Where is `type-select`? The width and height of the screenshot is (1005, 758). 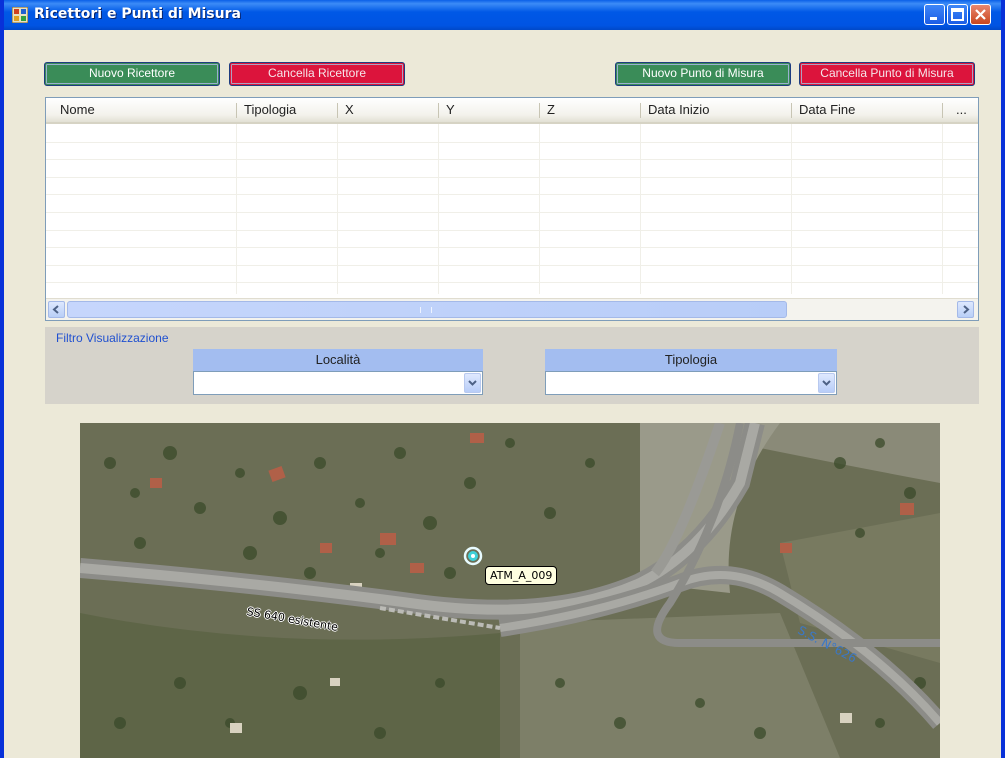
type-select is located at coordinates (691, 383).